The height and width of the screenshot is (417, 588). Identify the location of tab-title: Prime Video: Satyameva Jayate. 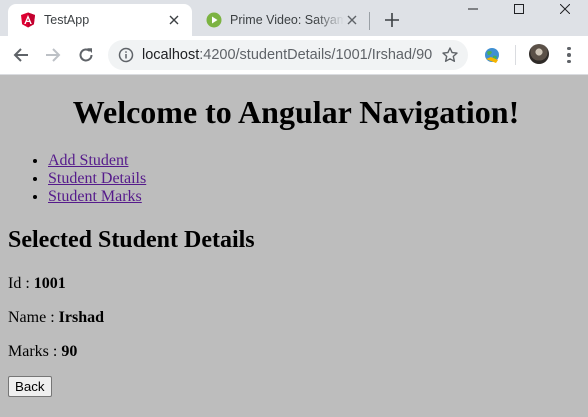
(287, 20).